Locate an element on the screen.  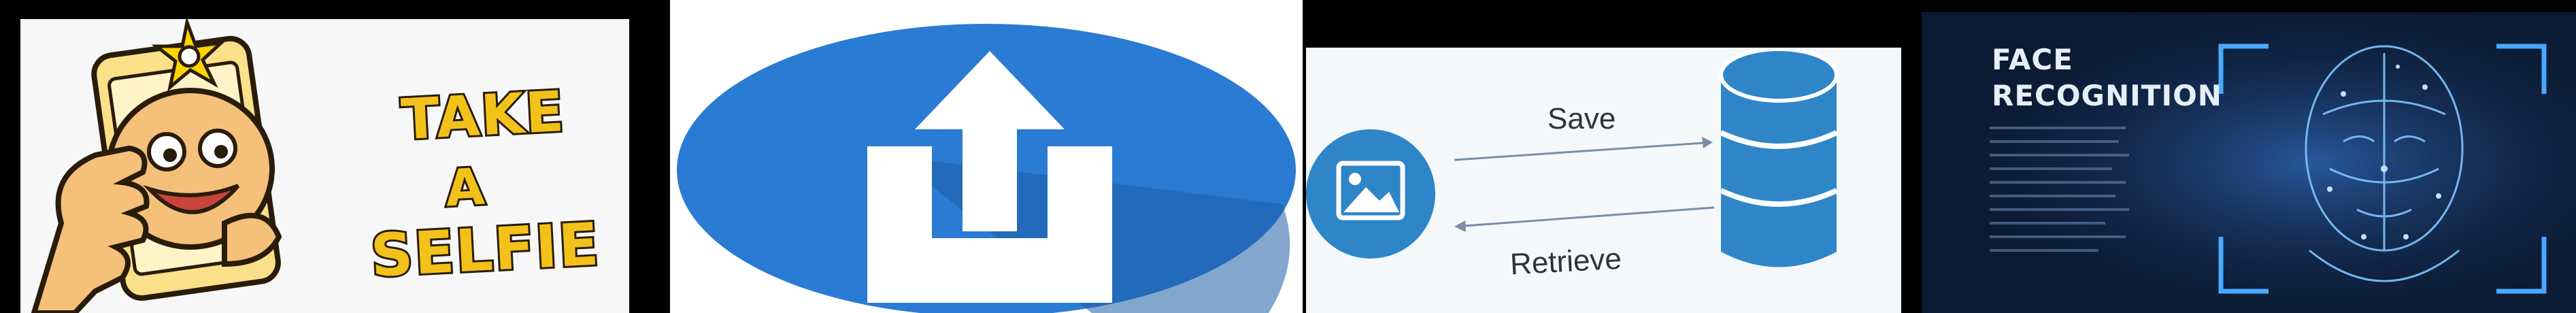
retrieve-label: Retrieve is located at coordinates (1565, 262).